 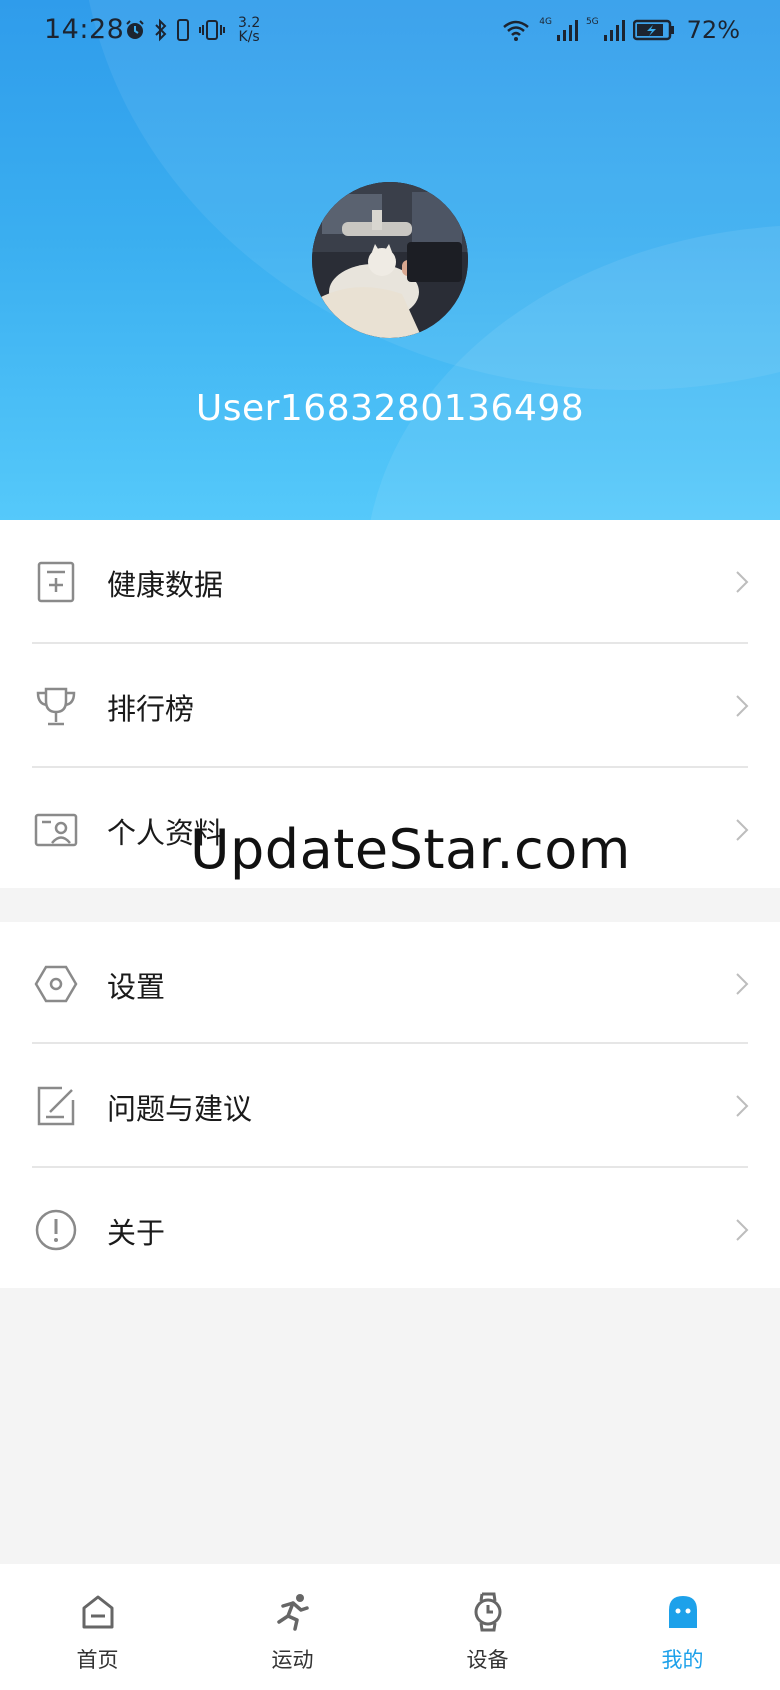 I want to click on trophy-icon, so click(x=56, y=706).